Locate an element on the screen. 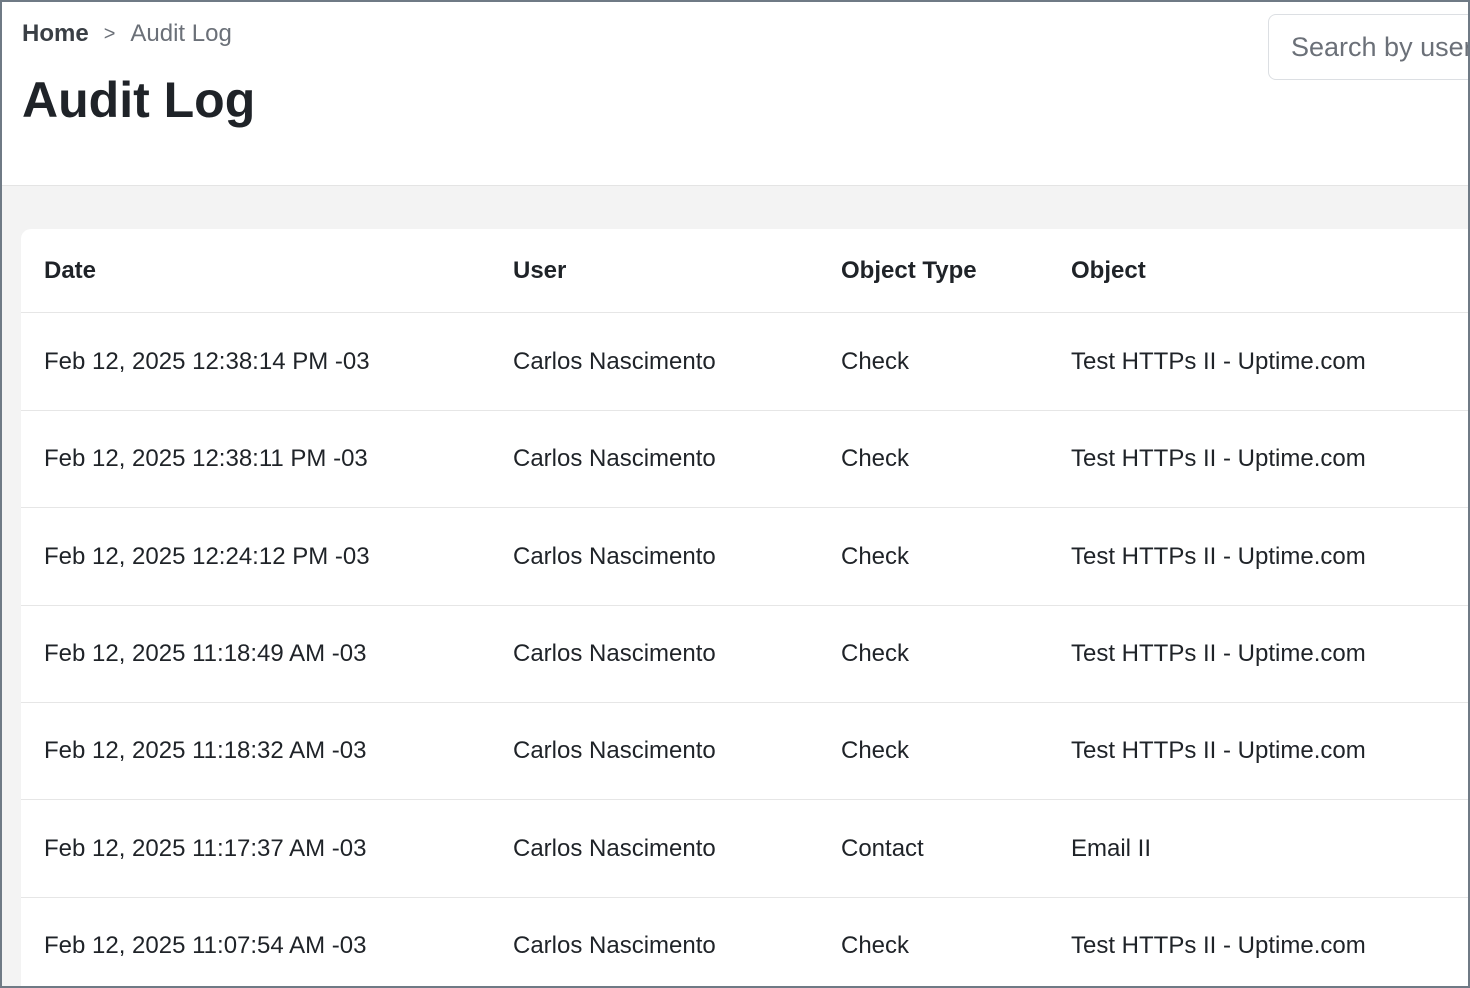 Image resolution: width=1470 pixels, height=988 pixels. cell-date: Feb 12, 2025 12:38:14 PM -03 is located at coordinates (207, 361).